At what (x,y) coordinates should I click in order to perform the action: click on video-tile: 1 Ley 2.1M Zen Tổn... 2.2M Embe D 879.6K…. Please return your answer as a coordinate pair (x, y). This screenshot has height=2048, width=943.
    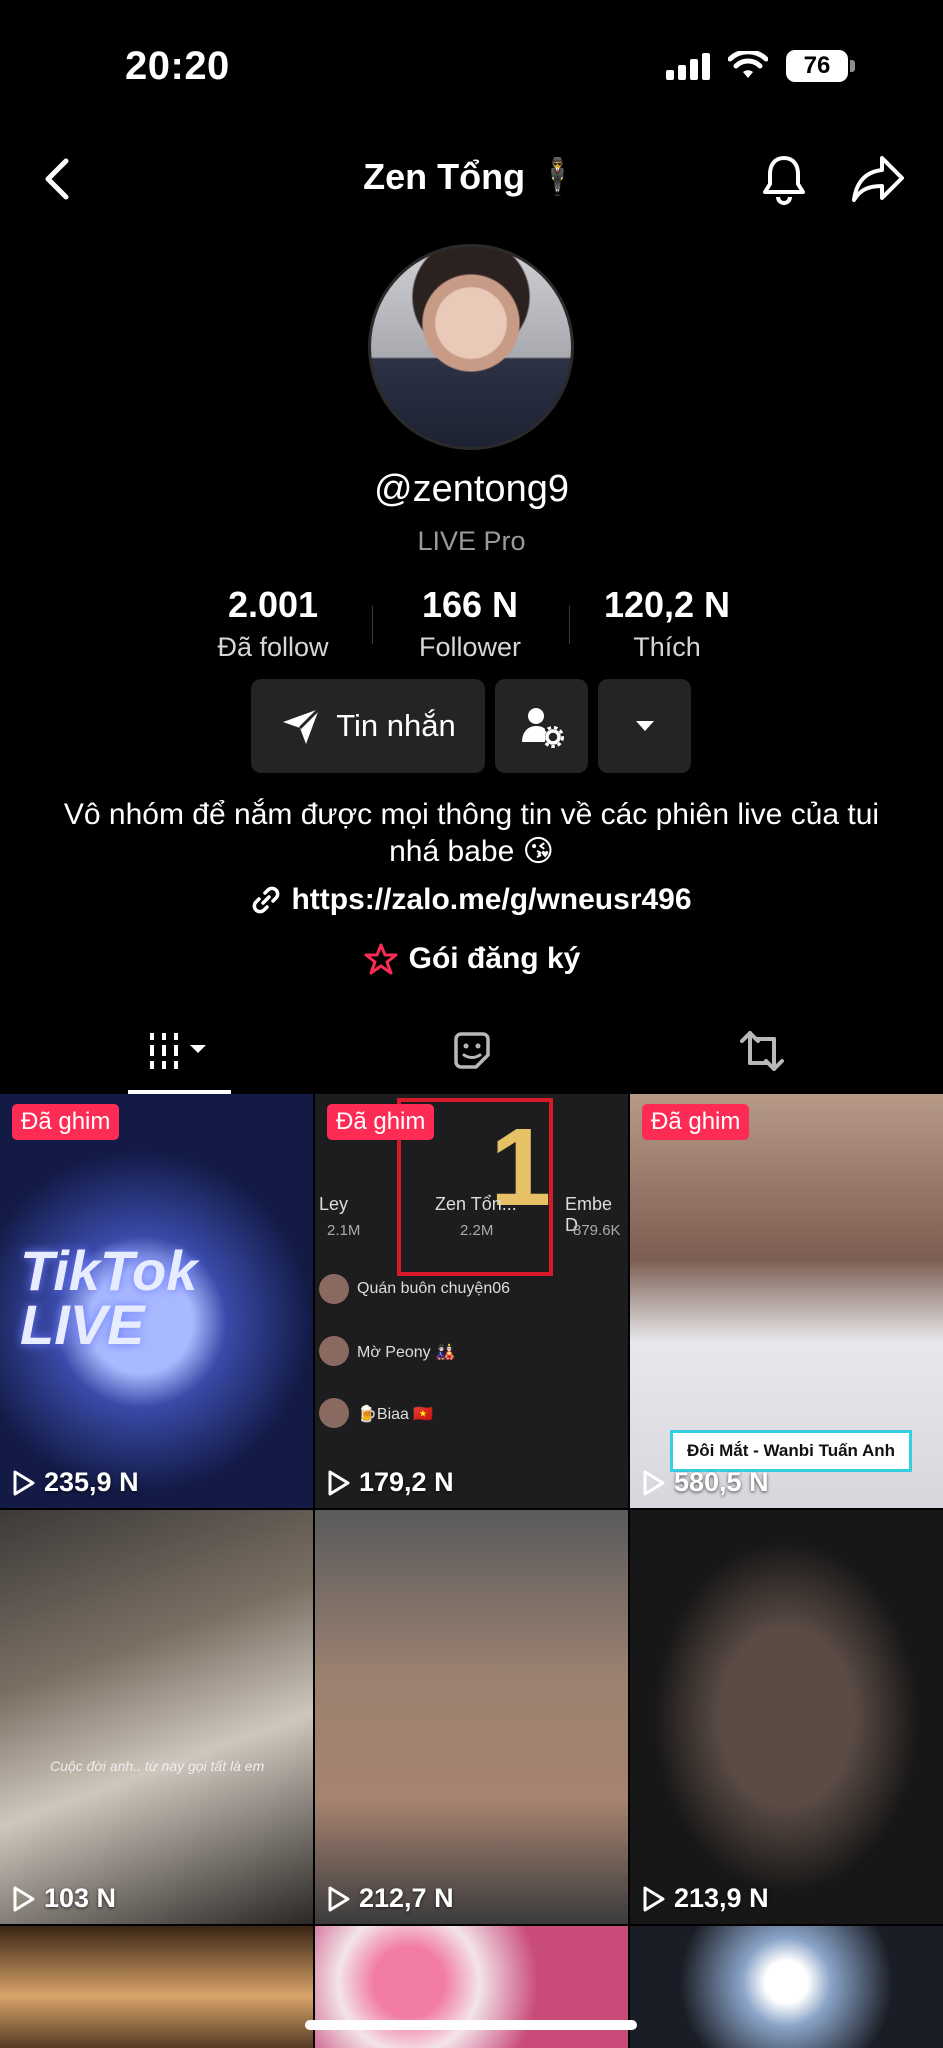
    Looking at the image, I should click on (471, 1301).